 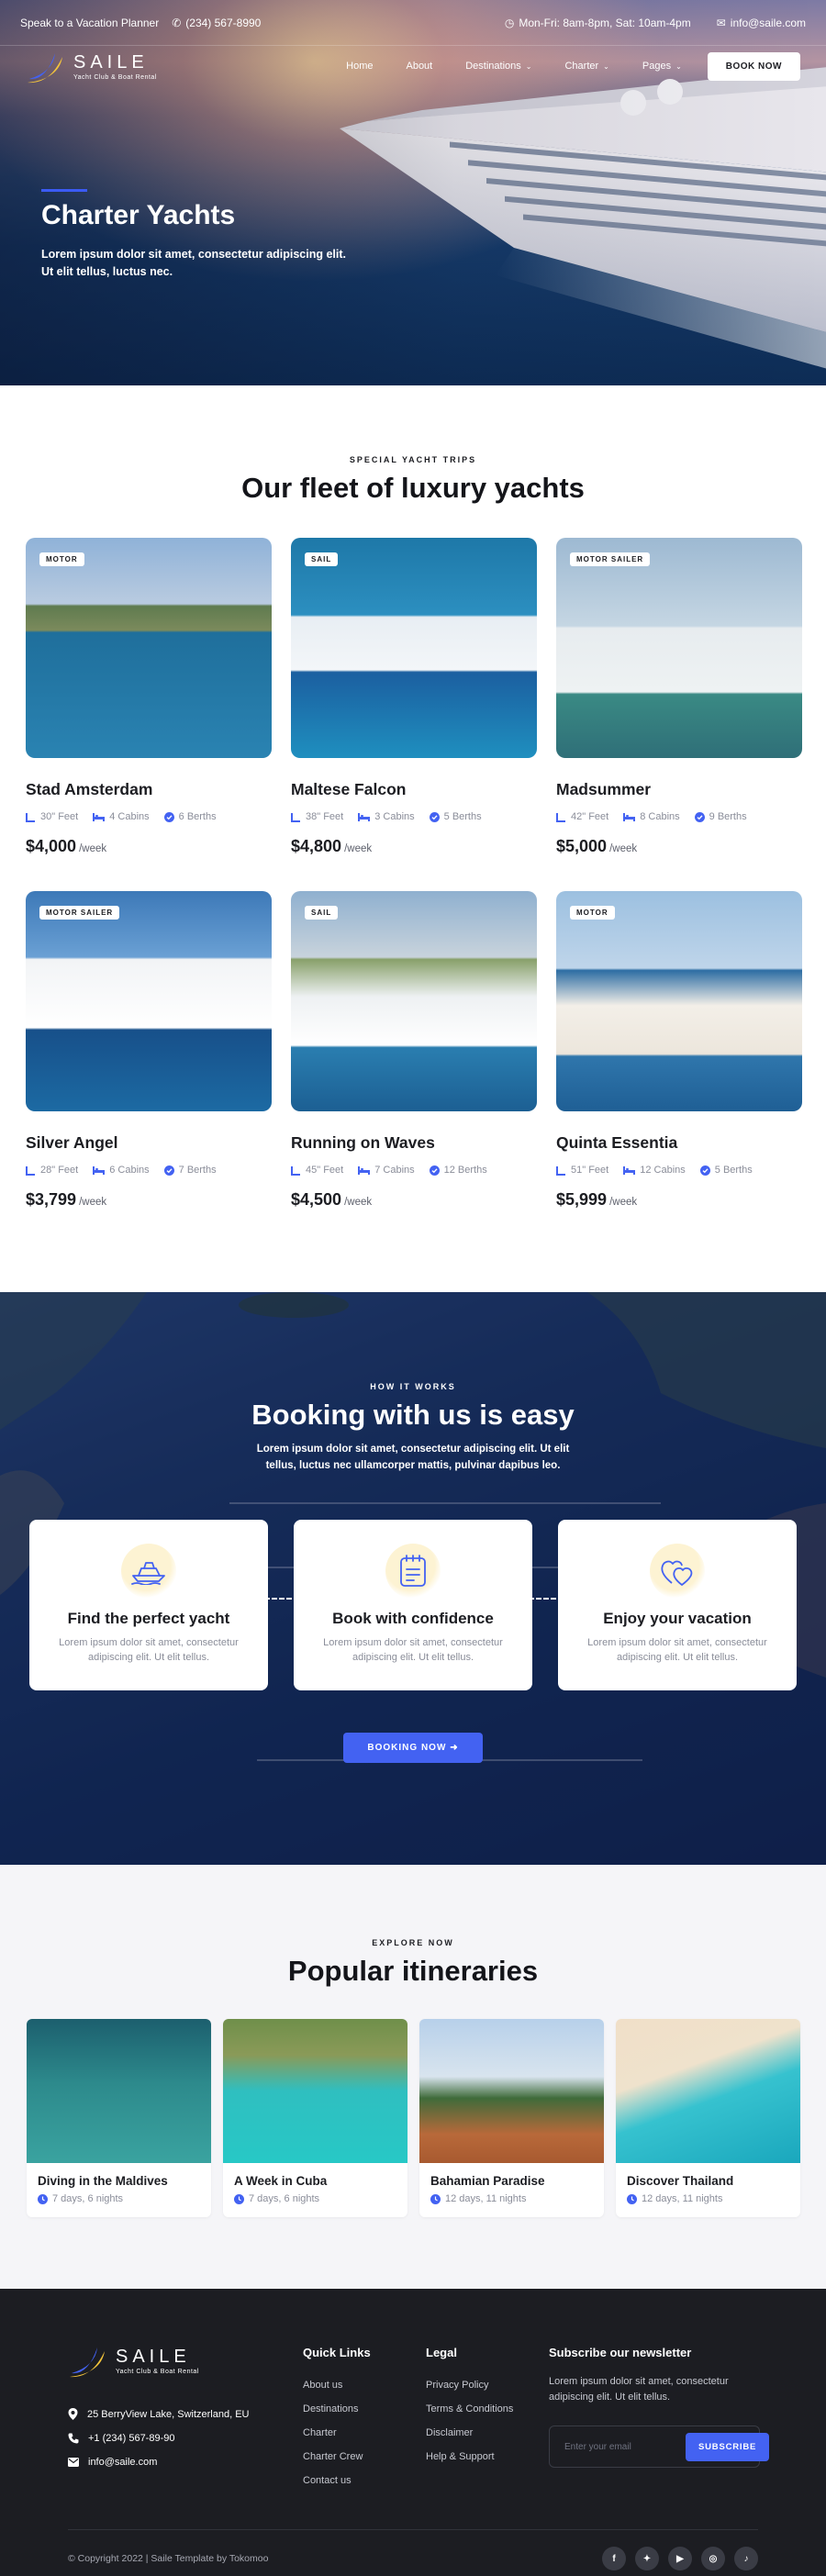 I want to click on yacht-cabins: 3 Cabins, so click(x=386, y=816).